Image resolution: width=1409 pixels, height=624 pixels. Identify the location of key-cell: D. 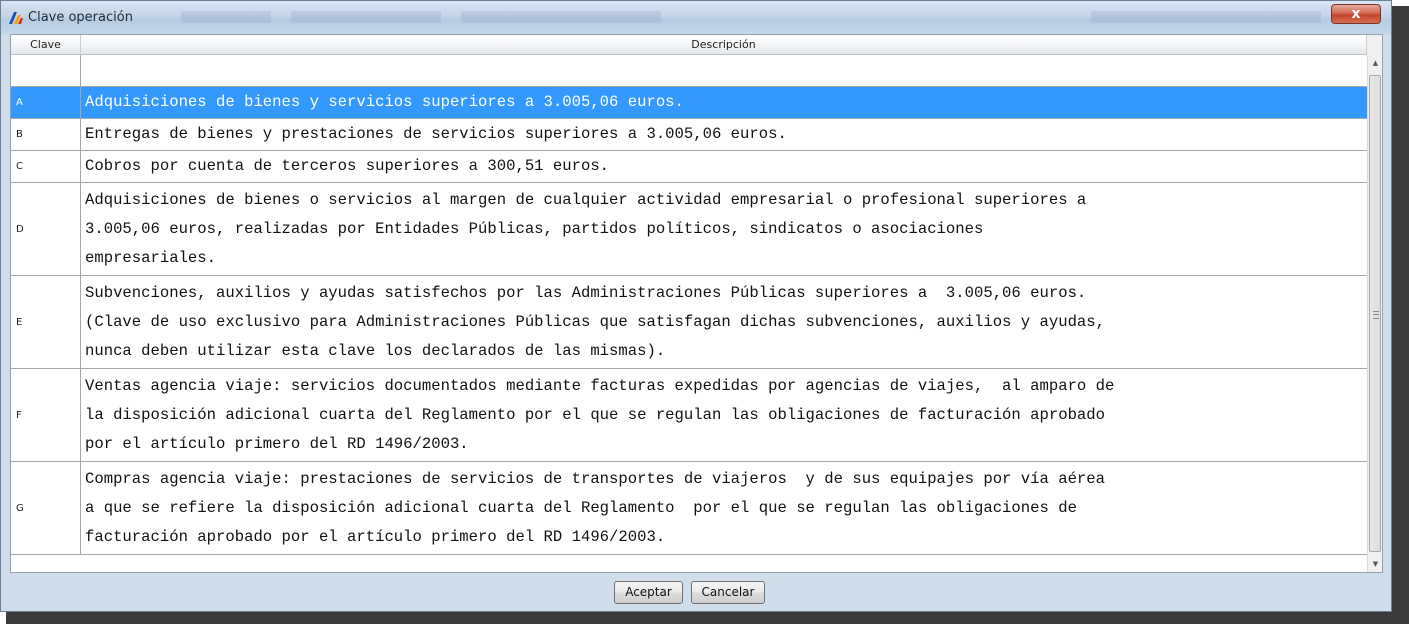
(46, 229).